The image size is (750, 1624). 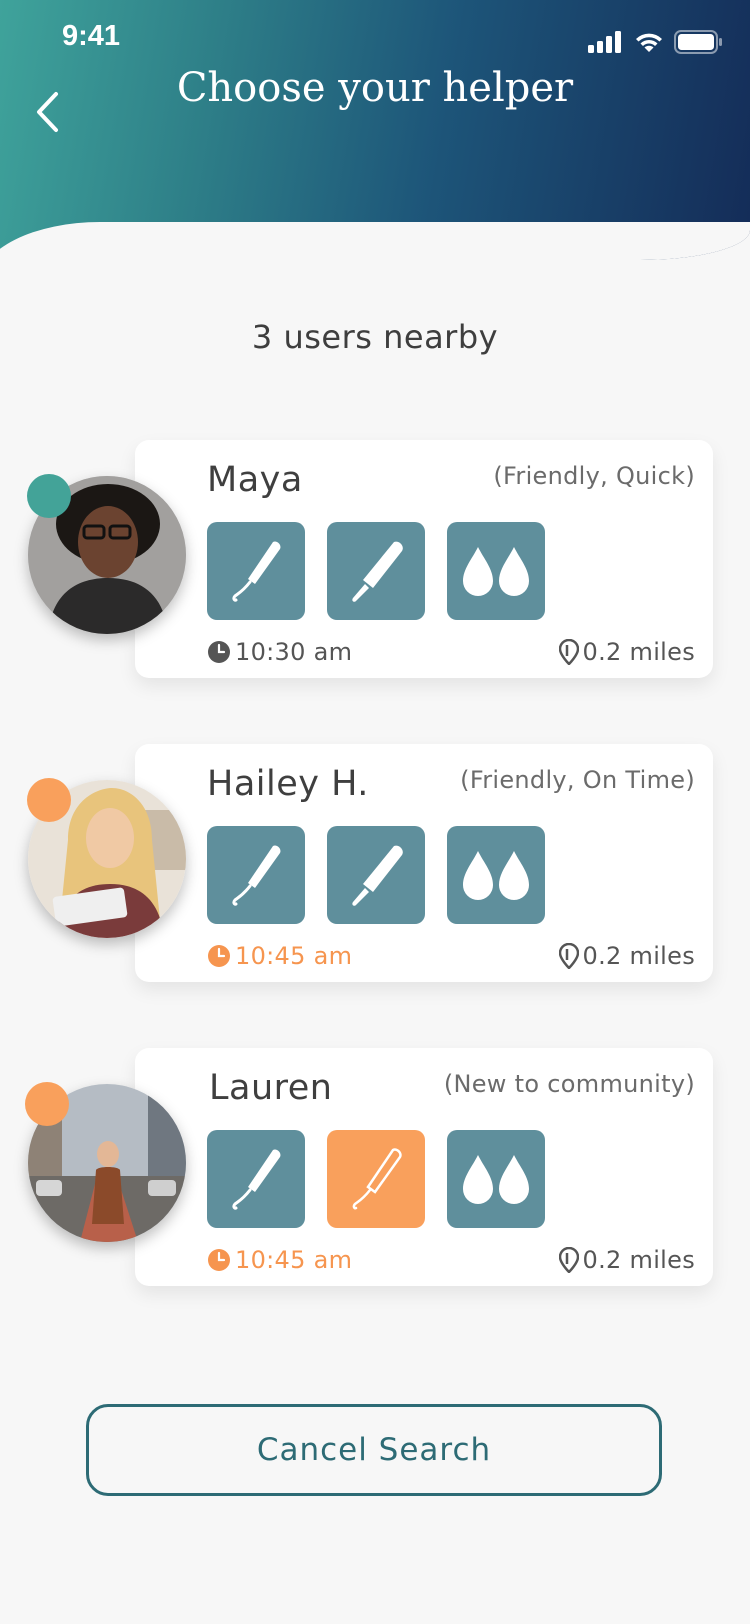 What do you see at coordinates (255, 480) in the screenshot?
I see `helper-name: Maya` at bounding box center [255, 480].